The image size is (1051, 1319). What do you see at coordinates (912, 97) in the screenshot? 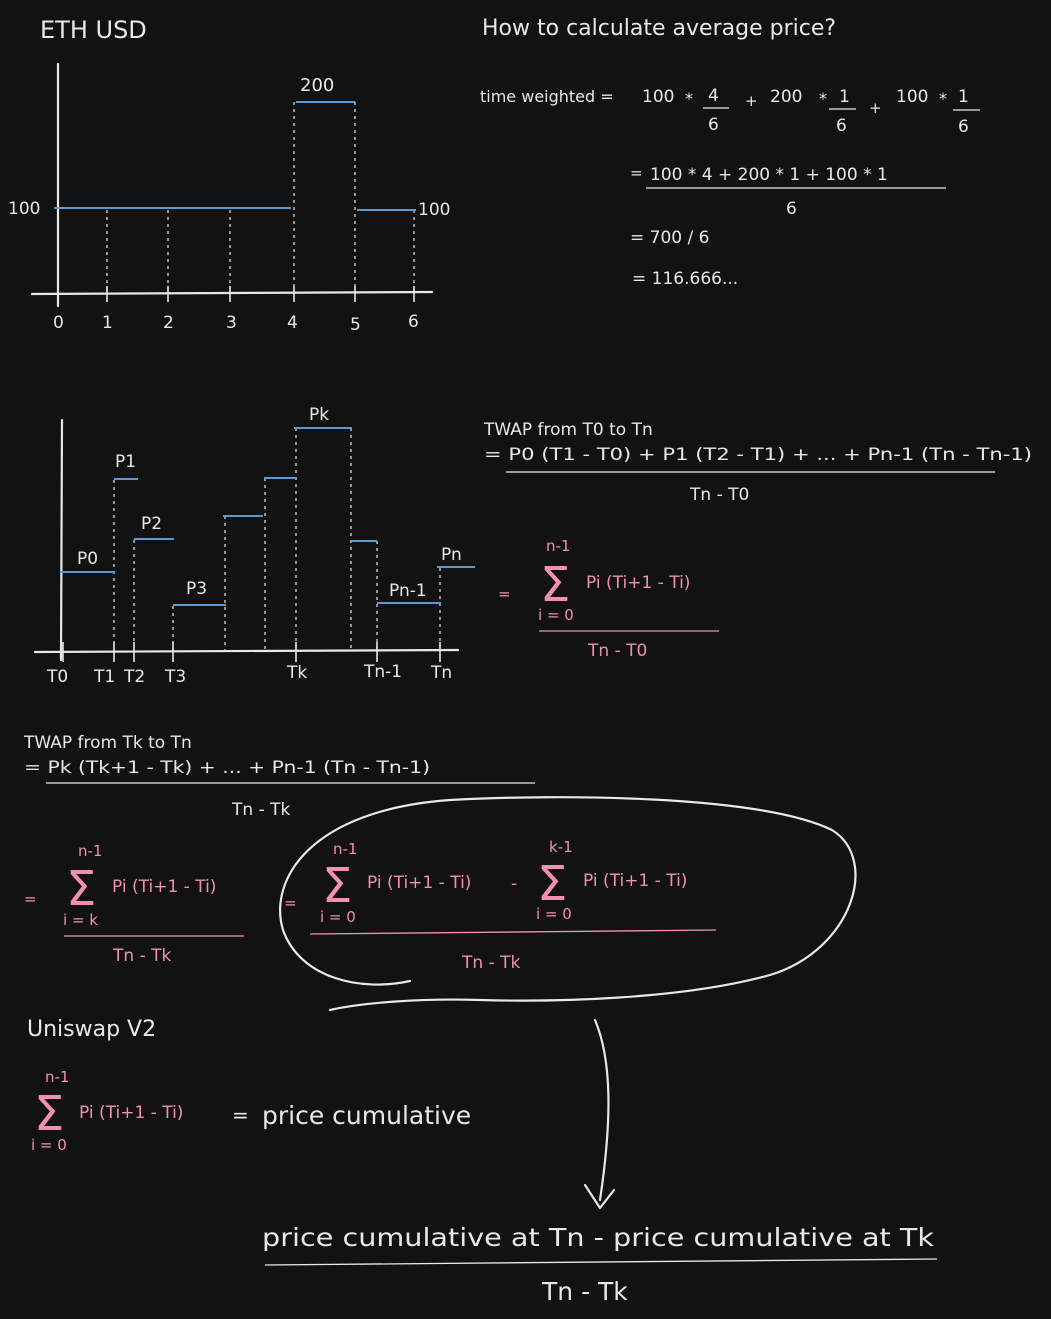
I see `term3-value: 100` at bounding box center [912, 97].